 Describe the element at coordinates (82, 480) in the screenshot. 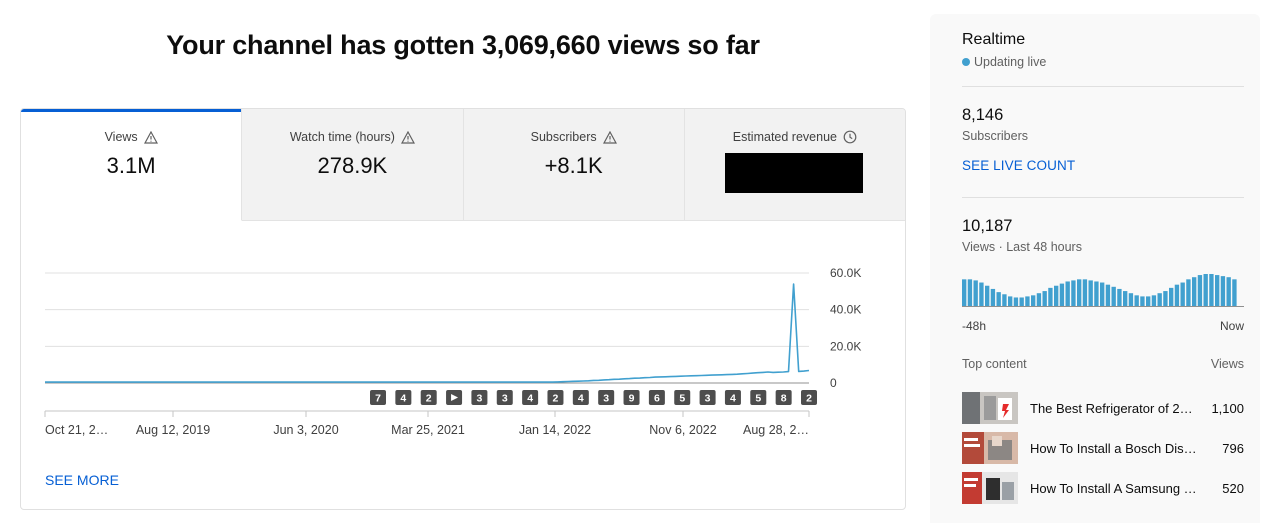

I see `see-more-link: SEE MORE` at that location.